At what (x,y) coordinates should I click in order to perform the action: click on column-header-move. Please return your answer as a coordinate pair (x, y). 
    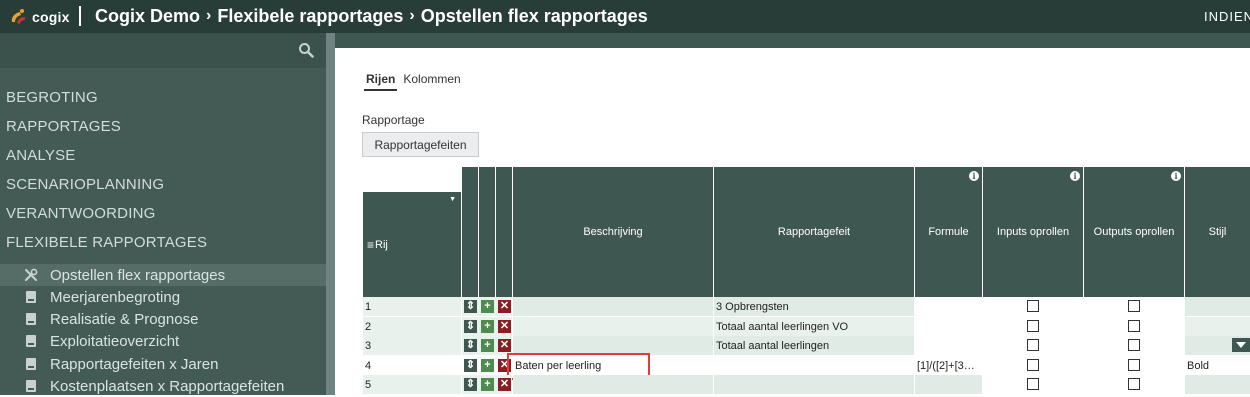
    Looking at the image, I should click on (470, 232).